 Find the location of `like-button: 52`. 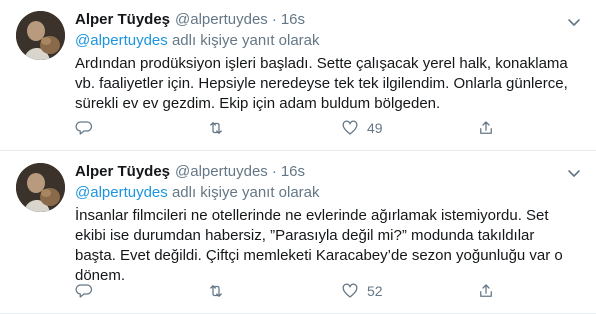

like-button: 52 is located at coordinates (362, 291).